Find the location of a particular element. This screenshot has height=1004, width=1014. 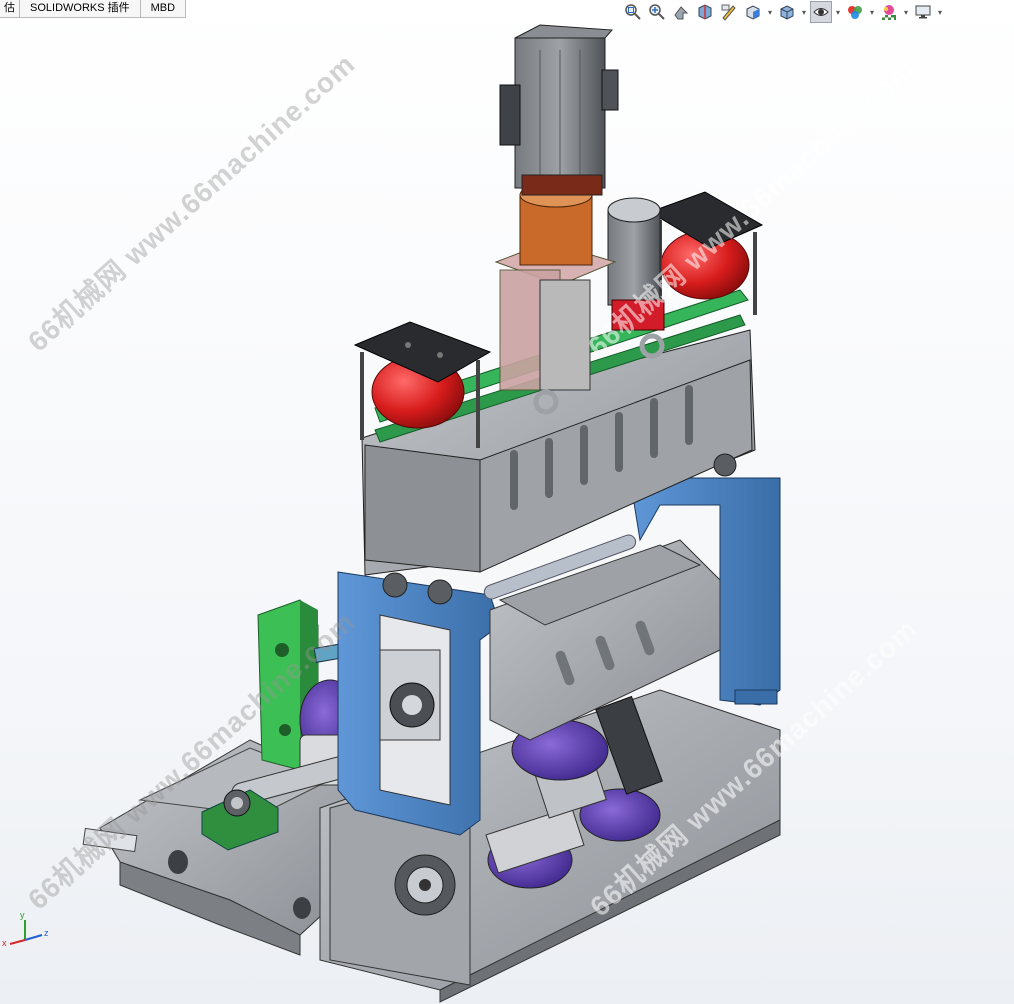

zoom-to-fit-button is located at coordinates (633, 12).